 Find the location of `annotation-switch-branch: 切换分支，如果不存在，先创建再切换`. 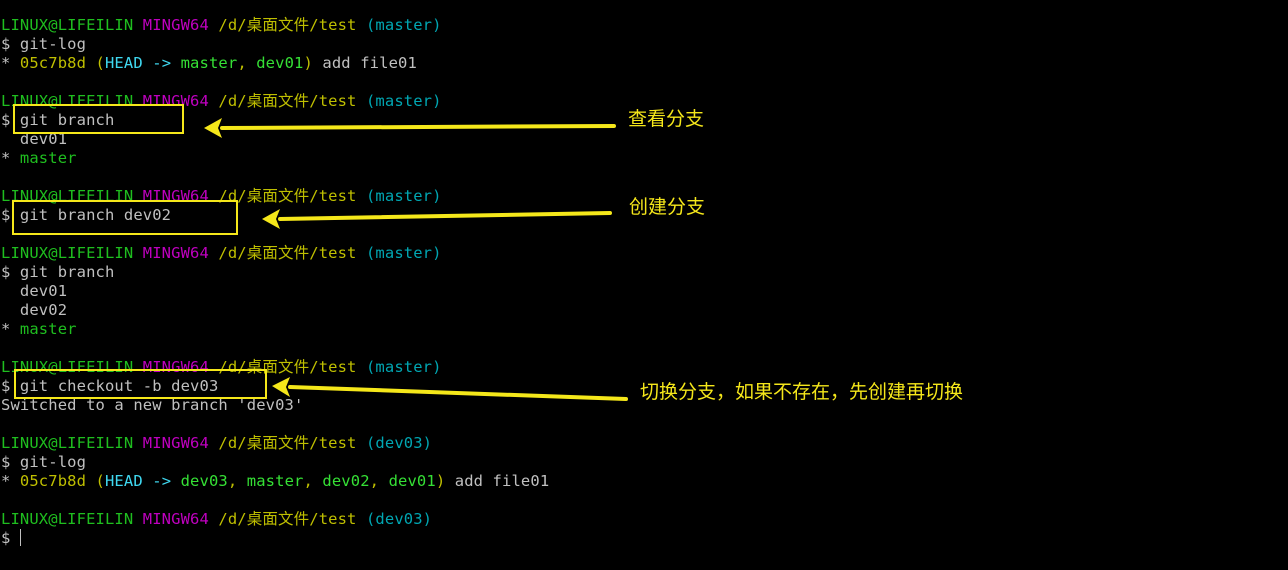

annotation-switch-branch: 切换分支，如果不存在，先创建再切换 is located at coordinates (802, 392).